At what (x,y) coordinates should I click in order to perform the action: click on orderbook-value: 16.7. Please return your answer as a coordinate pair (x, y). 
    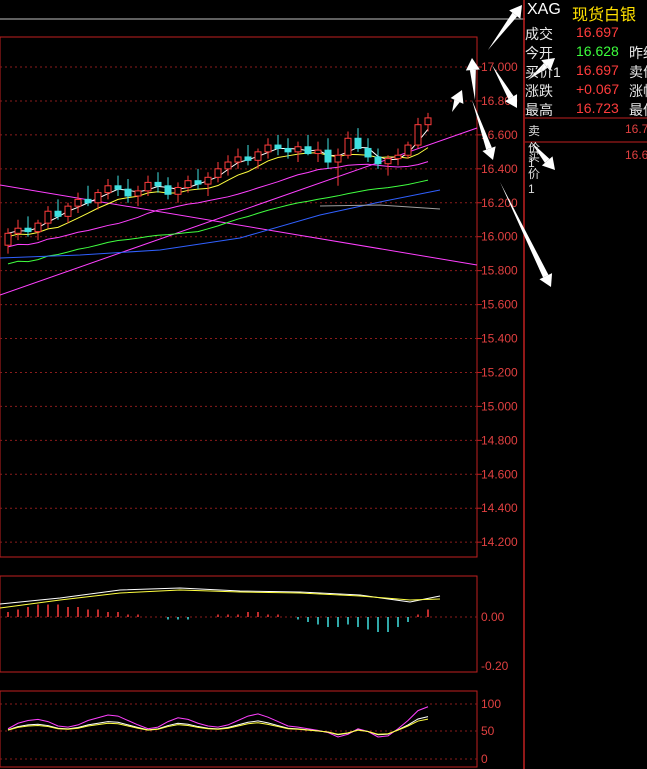
    Looking at the image, I should click on (636, 129).